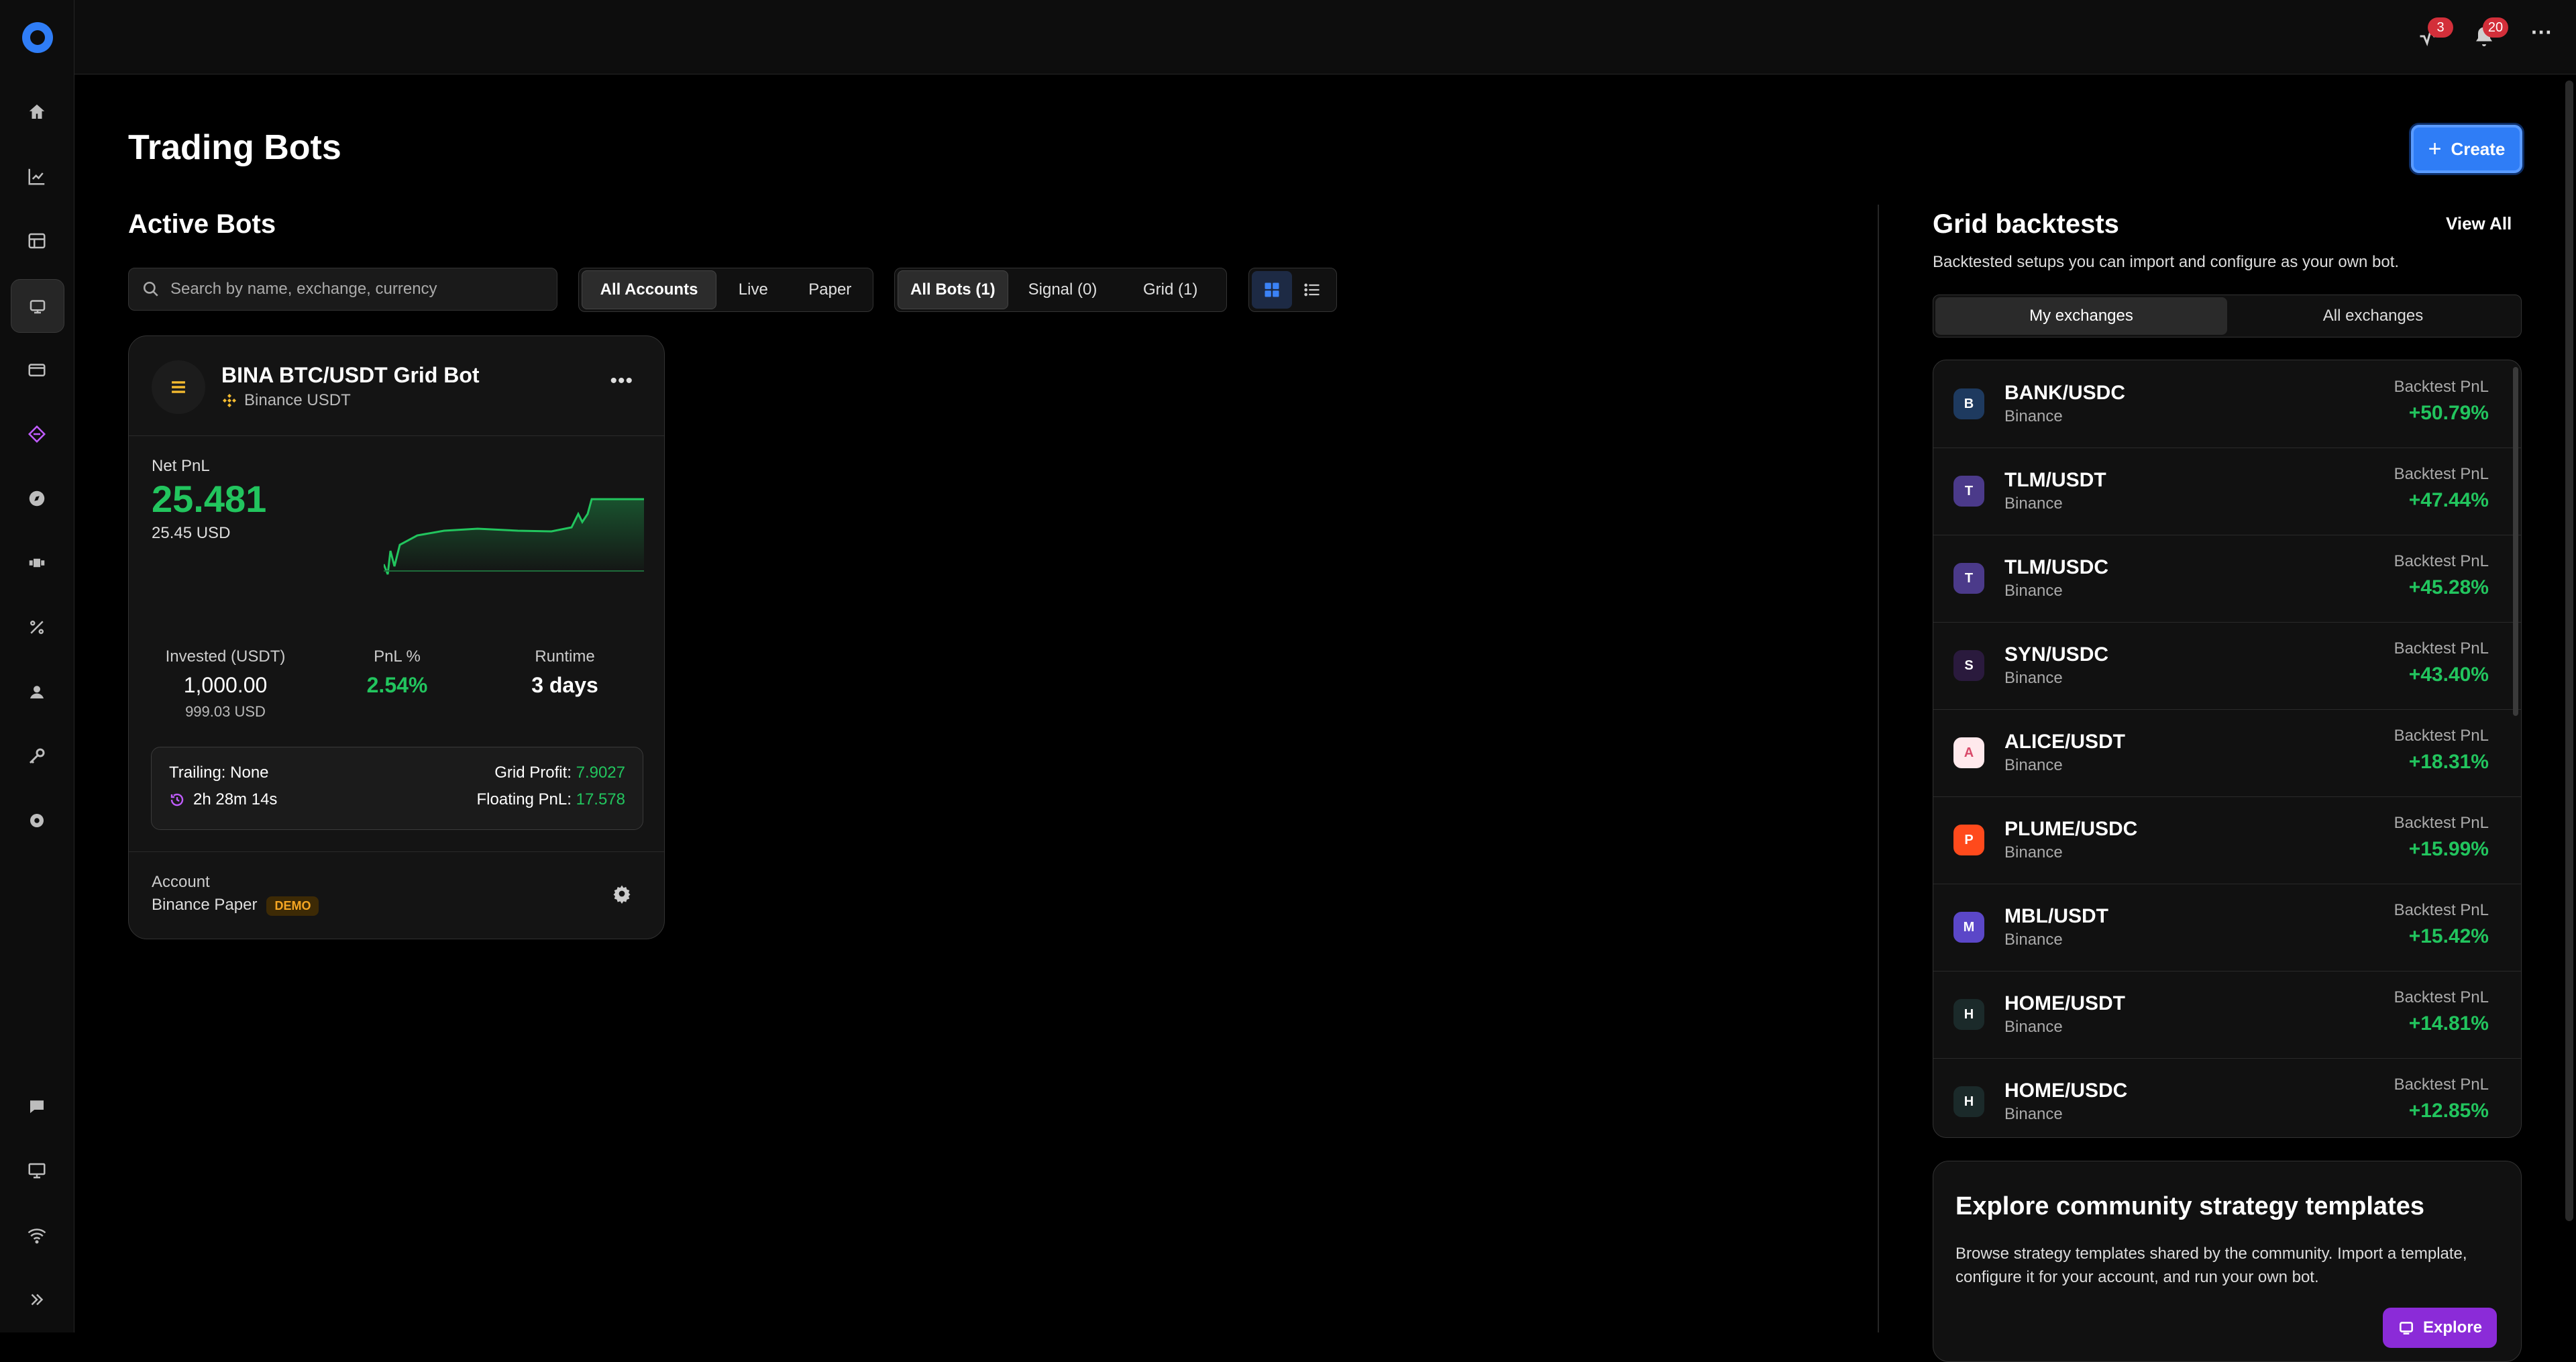  What do you see at coordinates (1969, 1014) in the screenshot?
I see `coin-glyph: H` at bounding box center [1969, 1014].